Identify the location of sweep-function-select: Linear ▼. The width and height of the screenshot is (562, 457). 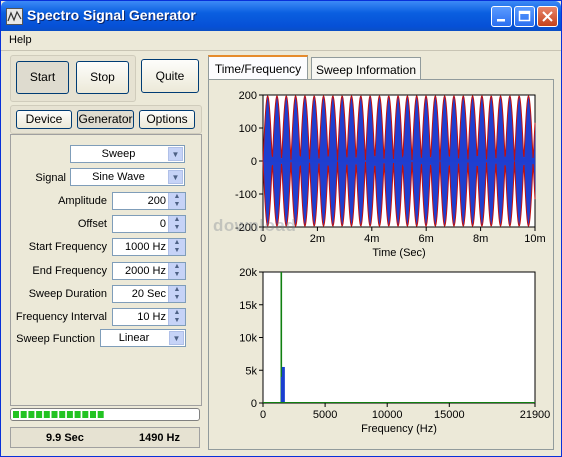
(143, 338).